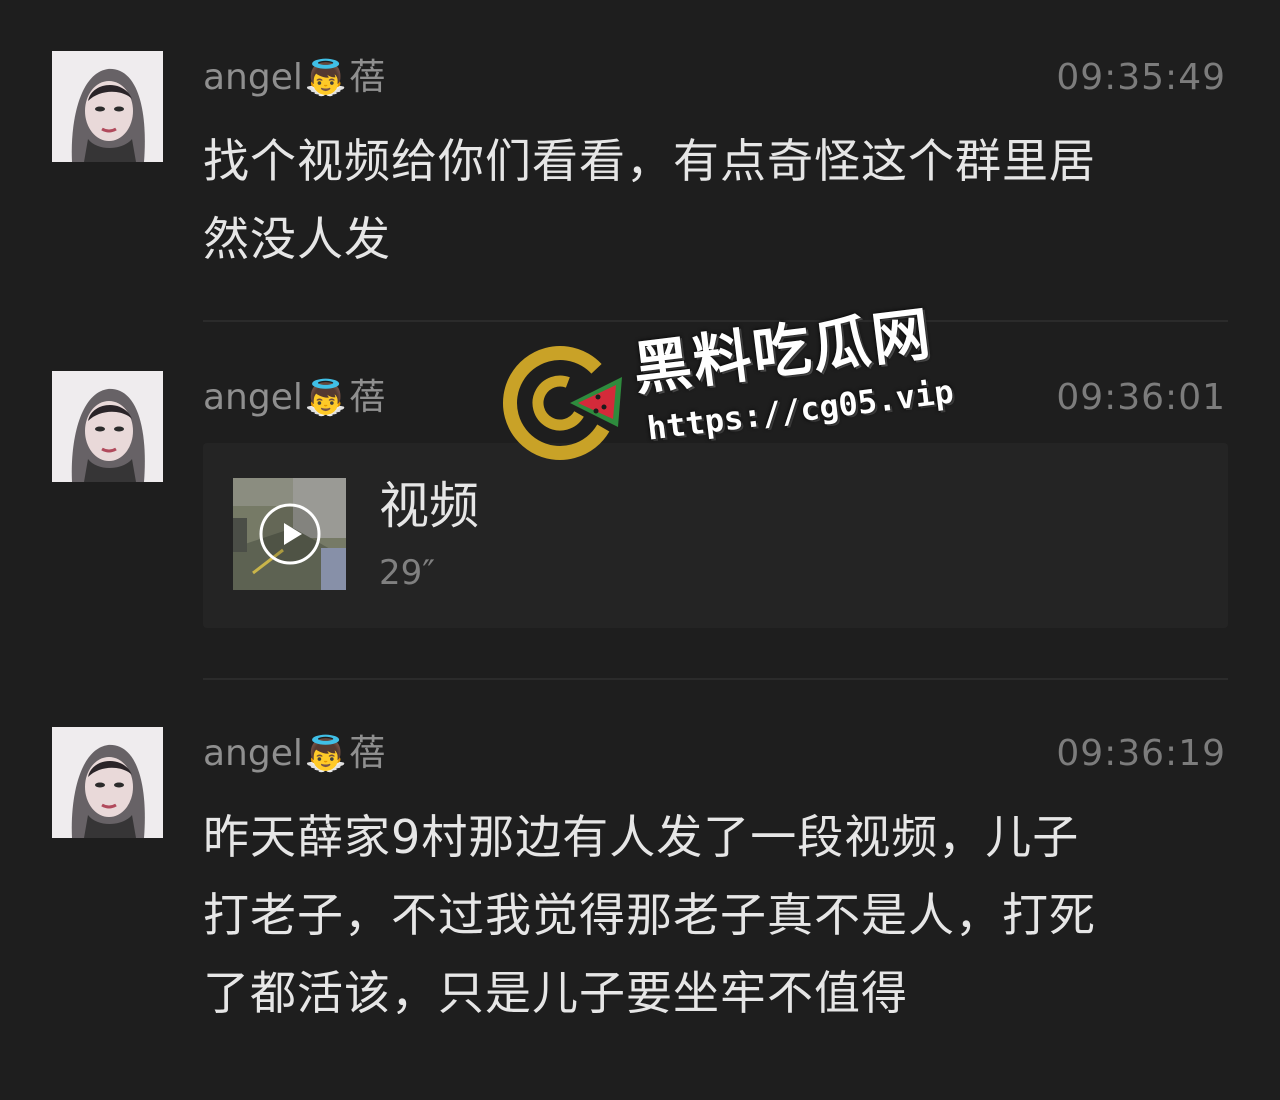  I want to click on video-thumbnail, so click(289, 534).